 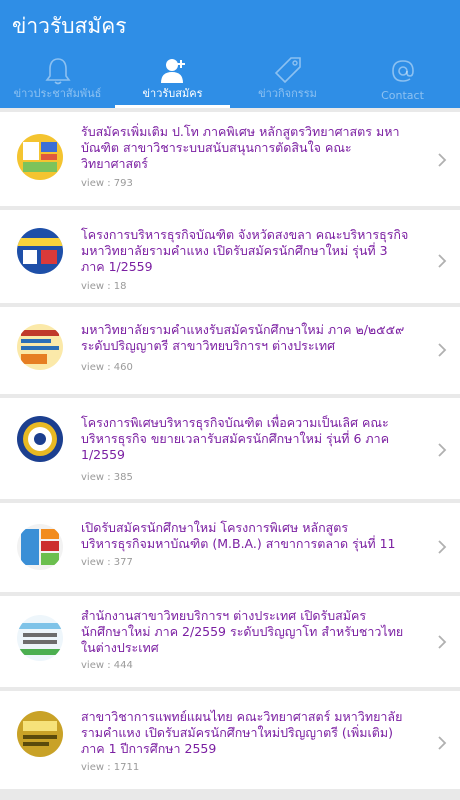 What do you see at coordinates (69, 26) in the screenshot?
I see `app-title: ข่าวรับสมัคร` at bounding box center [69, 26].